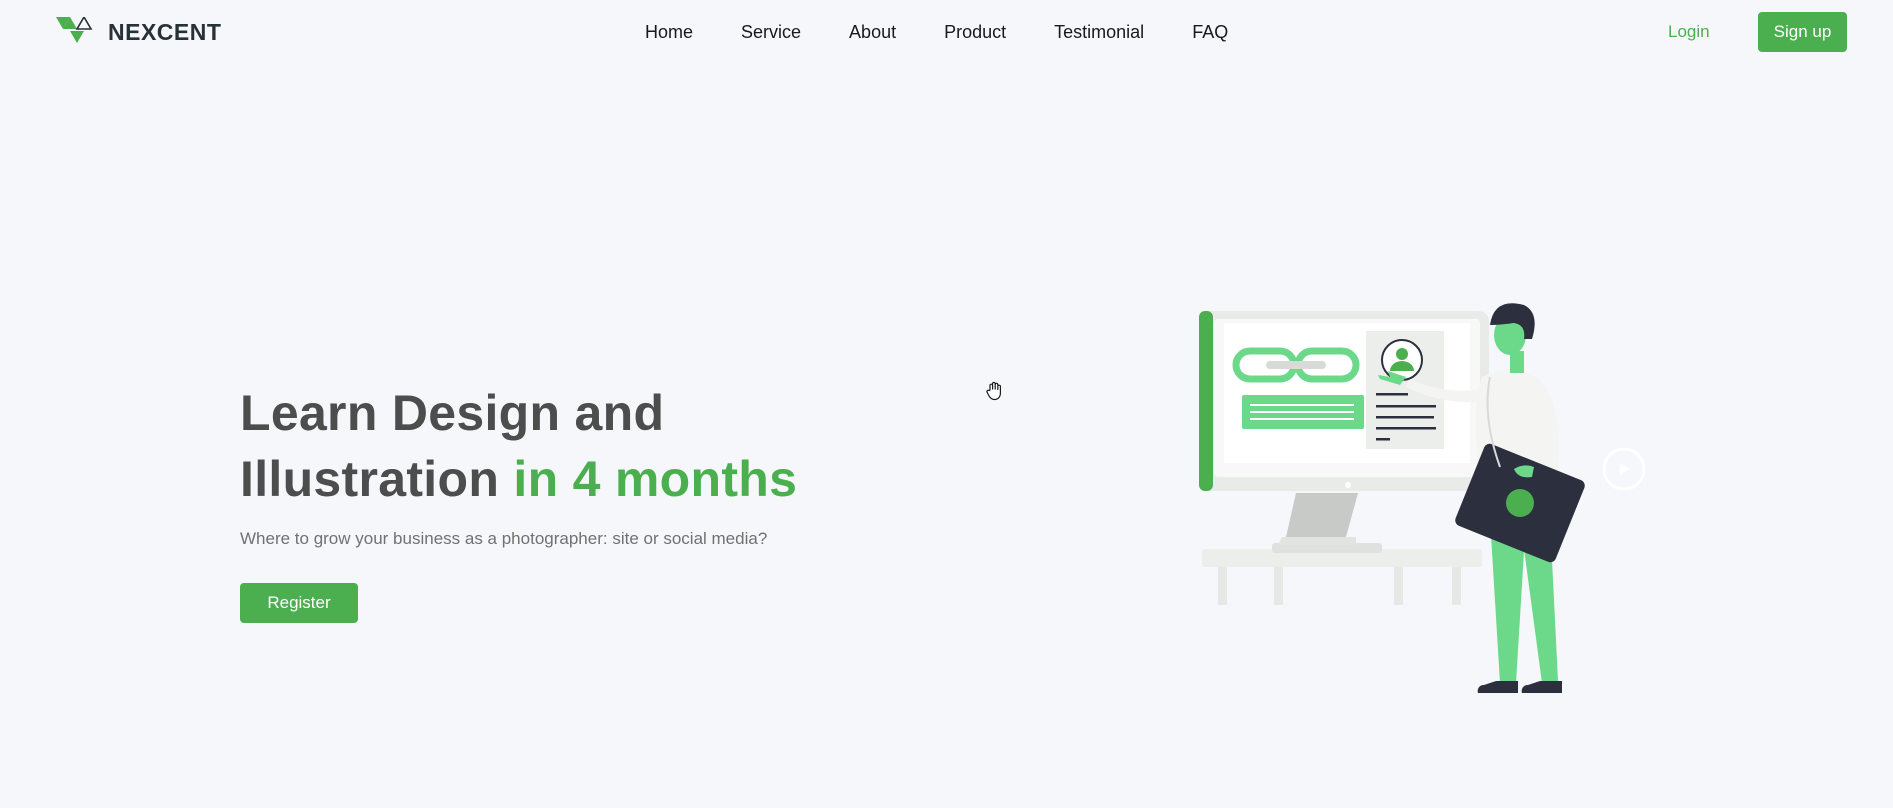 This screenshot has height=808, width=1893. Describe the element at coordinates (1344, 428) in the screenshot. I see `monitor` at that location.